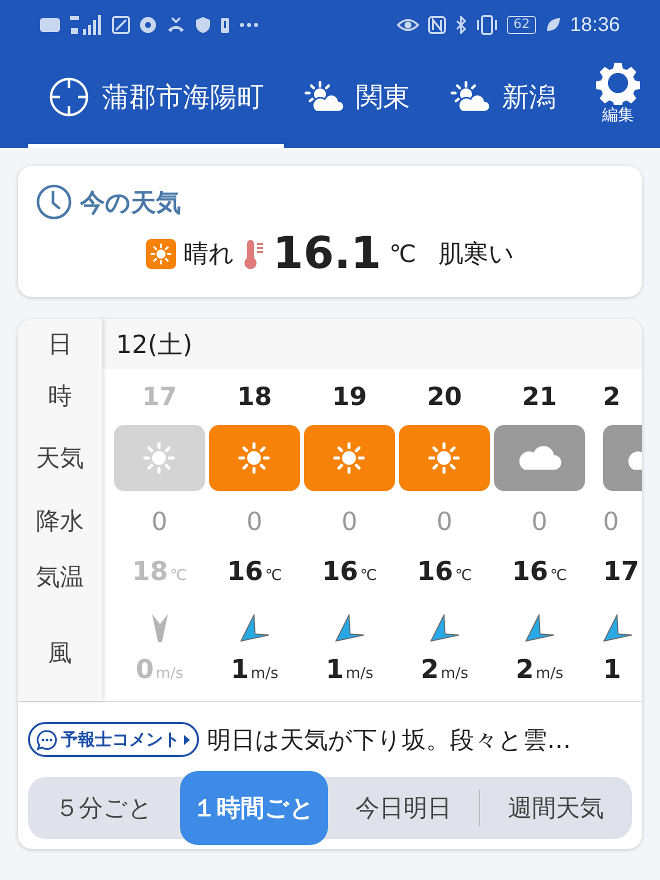  I want to click on sun-icon, so click(161, 253).